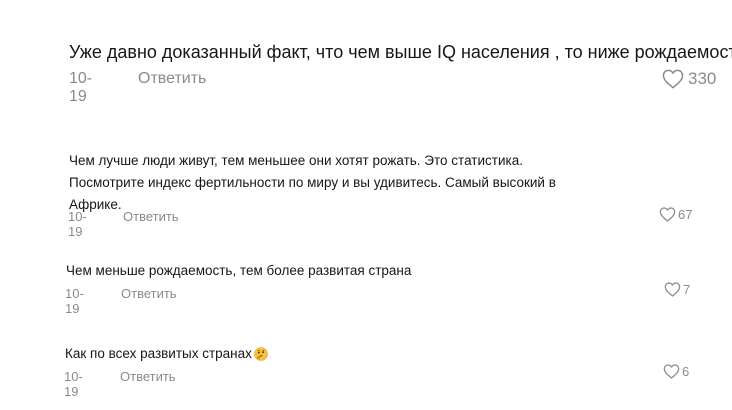 This screenshot has height=410, width=732. What do you see at coordinates (686, 371) in the screenshot?
I see `like-count: 6` at bounding box center [686, 371].